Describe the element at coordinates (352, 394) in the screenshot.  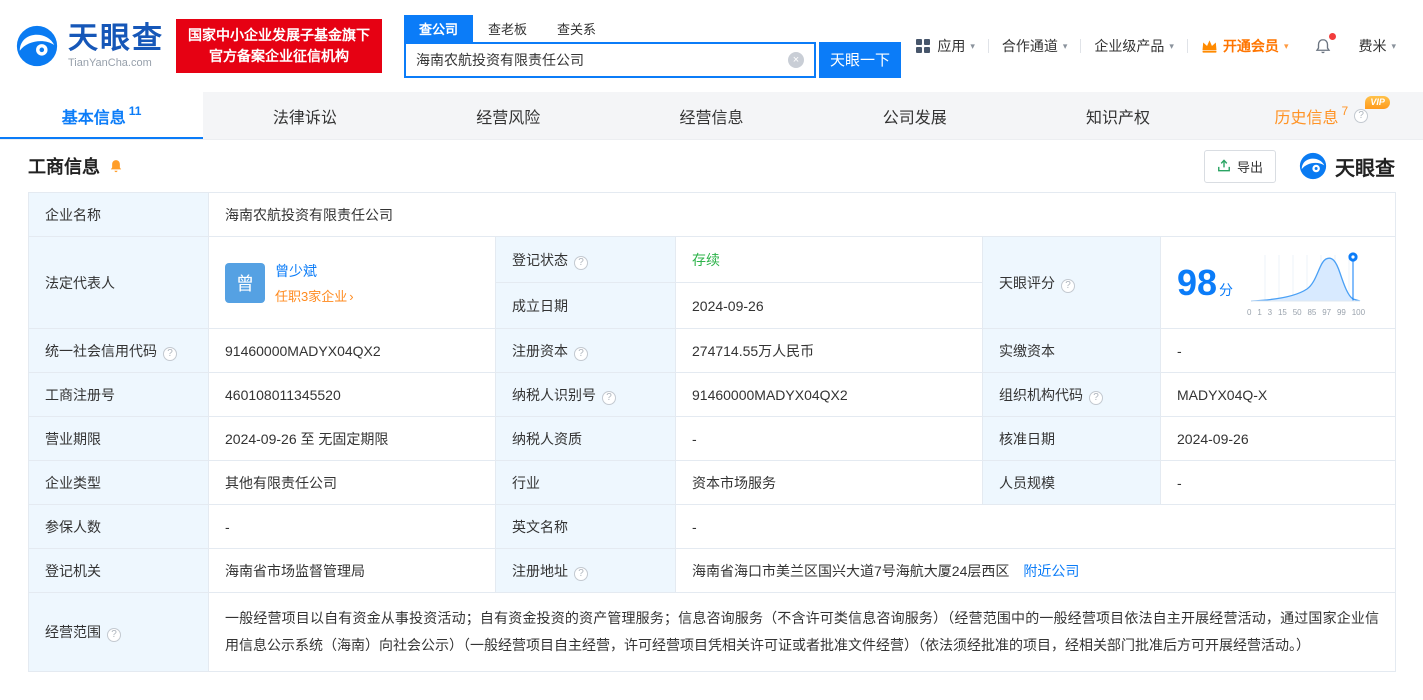
I see `reg-number-value: 460108011345520` at that location.